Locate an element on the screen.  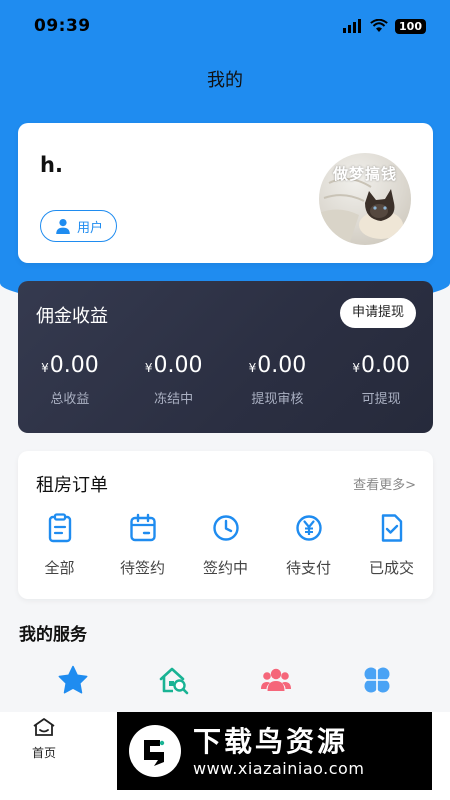
service-team is located at coordinates (276, 680).